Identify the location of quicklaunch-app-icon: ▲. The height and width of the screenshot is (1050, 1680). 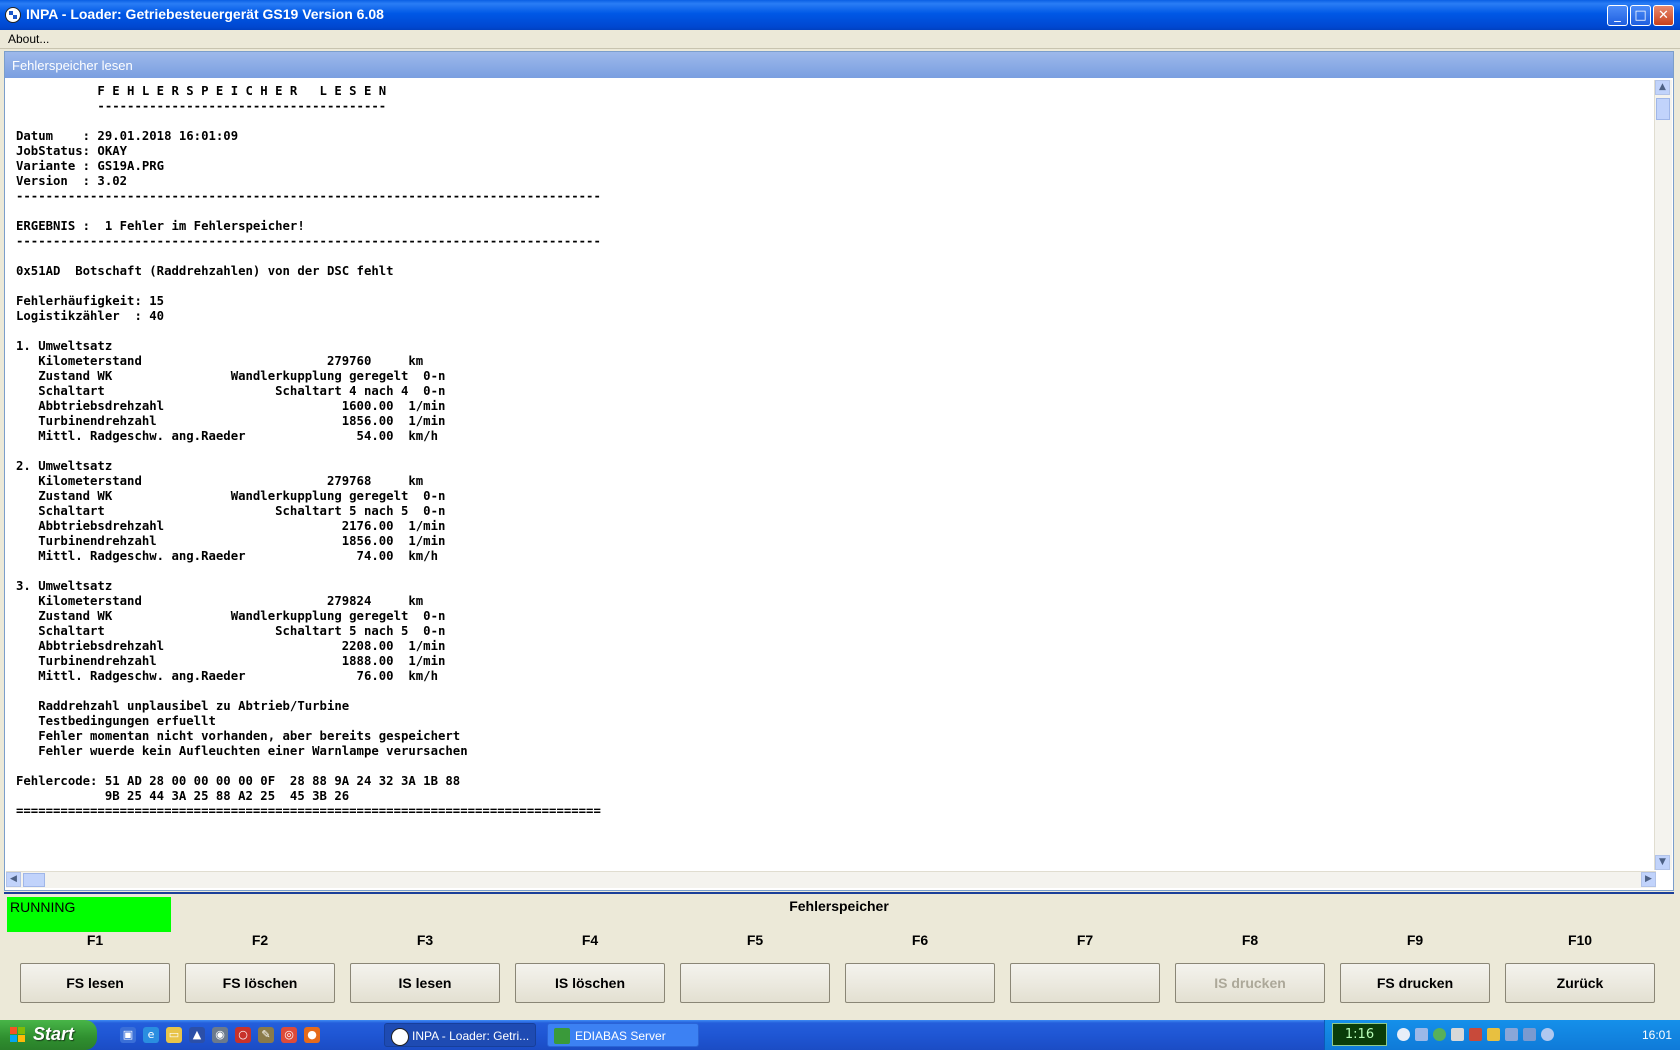
(197, 1035).